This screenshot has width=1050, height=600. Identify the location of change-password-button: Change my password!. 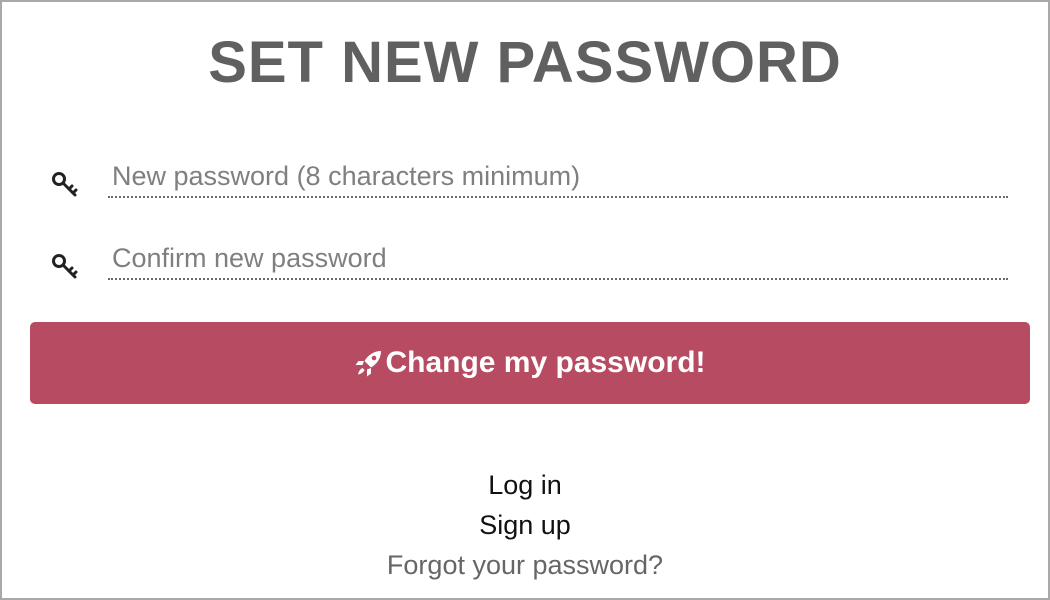
(530, 363).